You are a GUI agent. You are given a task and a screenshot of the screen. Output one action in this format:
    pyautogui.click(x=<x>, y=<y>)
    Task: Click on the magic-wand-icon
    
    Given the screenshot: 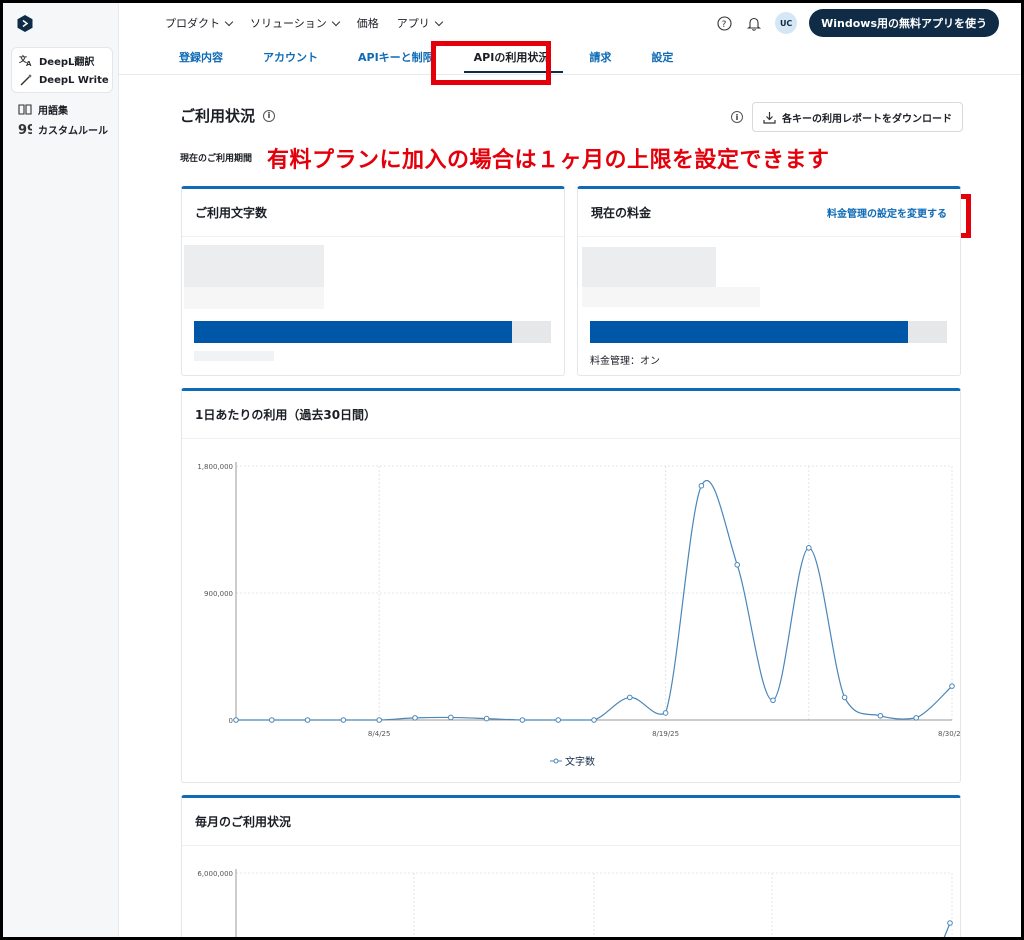 What is the action you would take?
    pyautogui.click(x=26, y=80)
    